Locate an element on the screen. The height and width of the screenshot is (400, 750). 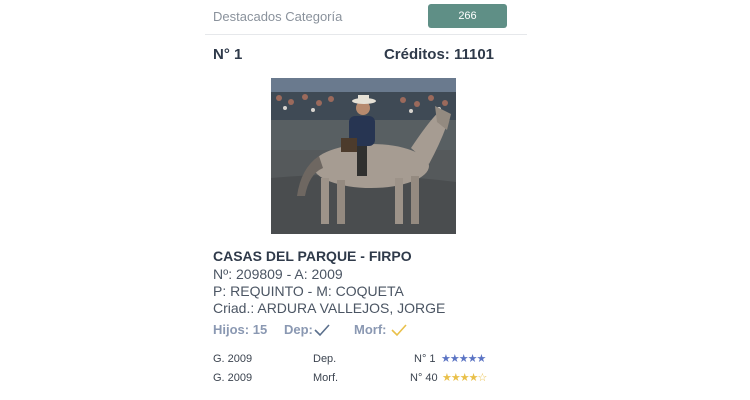
meta-row: Hijos: 15 Dep: Morf: is located at coordinates (370, 331).